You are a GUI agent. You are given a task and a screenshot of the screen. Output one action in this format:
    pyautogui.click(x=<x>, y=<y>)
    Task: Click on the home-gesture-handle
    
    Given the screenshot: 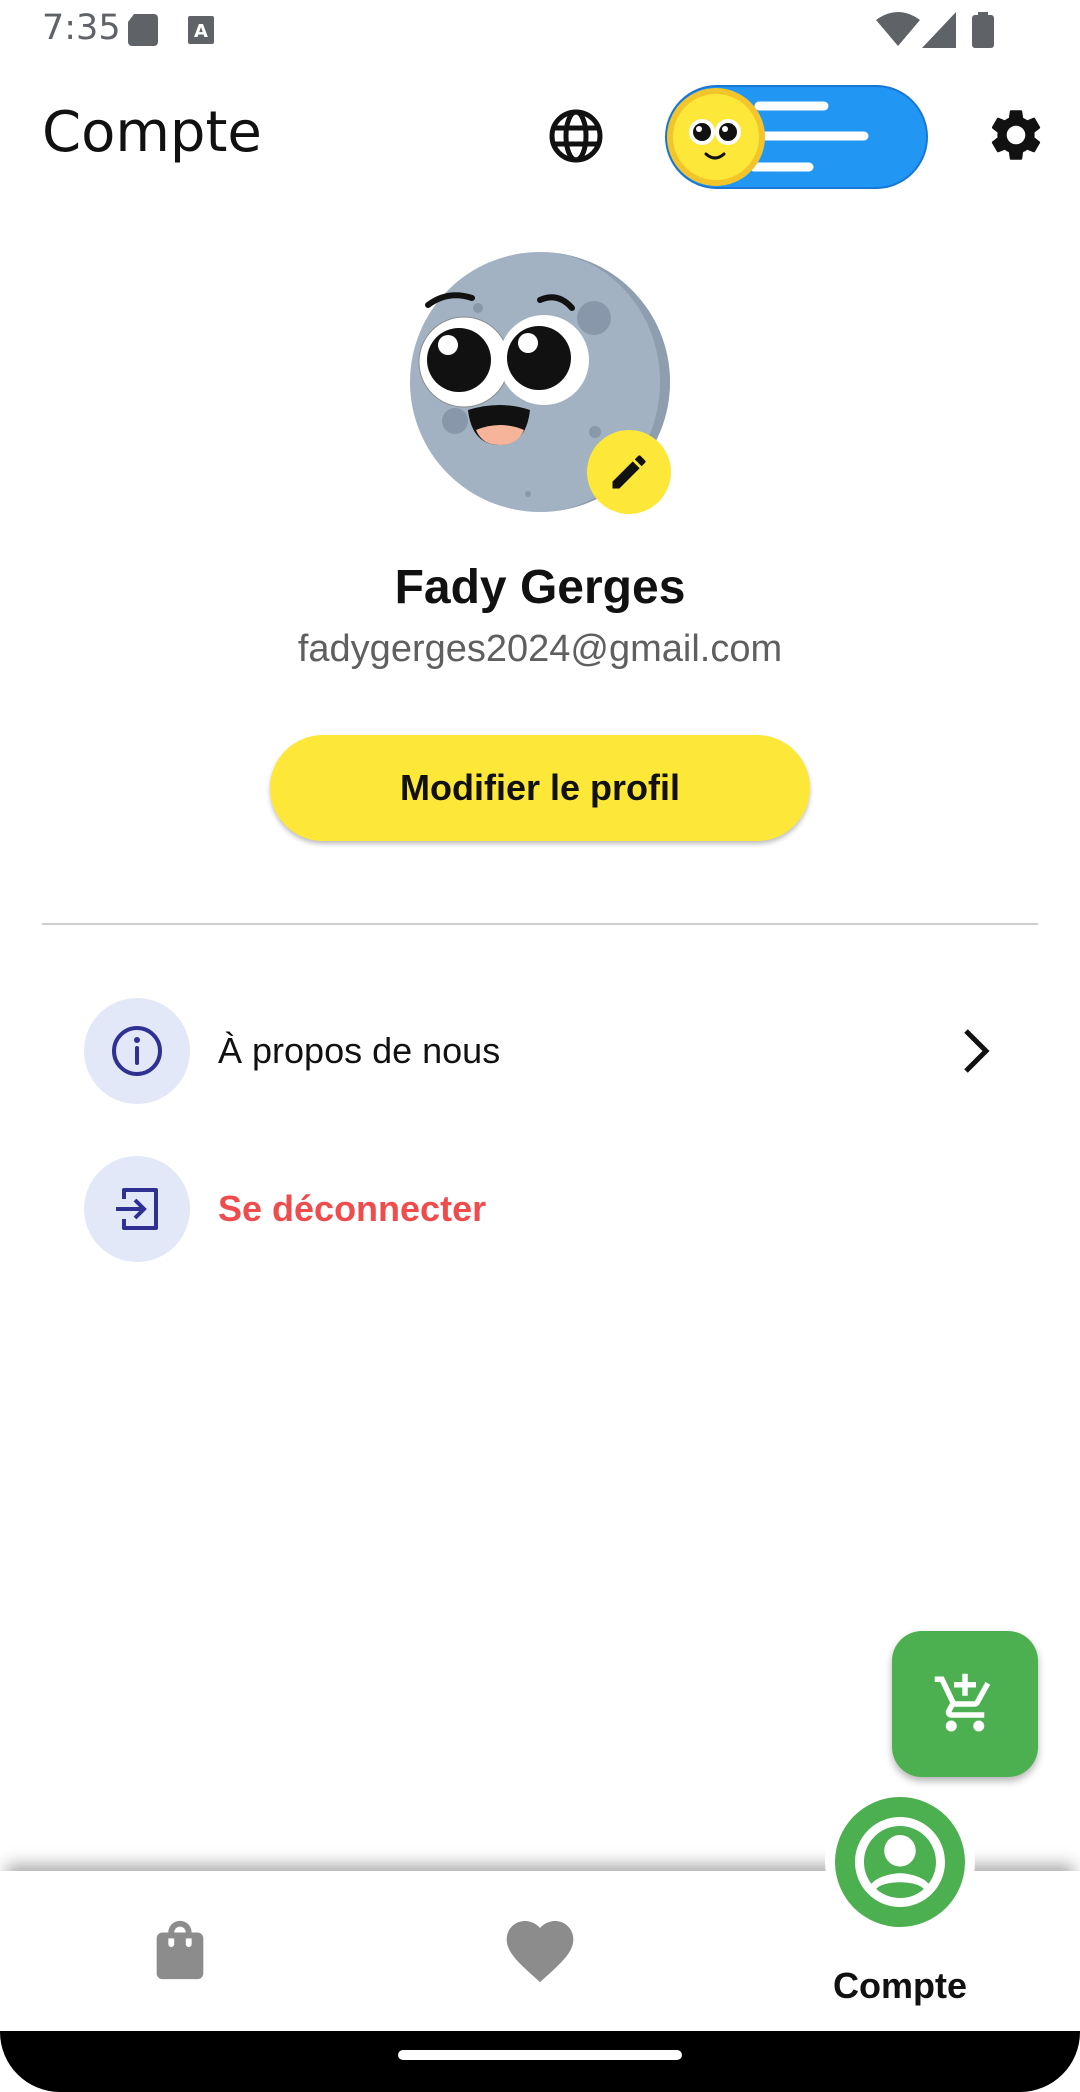 What is the action you would take?
    pyautogui.click(x=540, y=2055)
    